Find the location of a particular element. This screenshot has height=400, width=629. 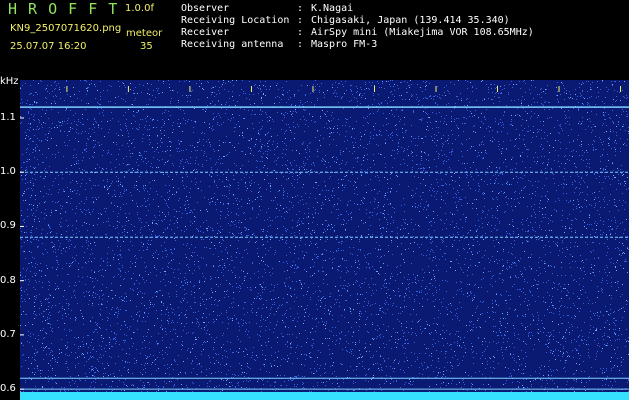

filename-label: KN9_2507071620.png is located at coordinates (66, 28).